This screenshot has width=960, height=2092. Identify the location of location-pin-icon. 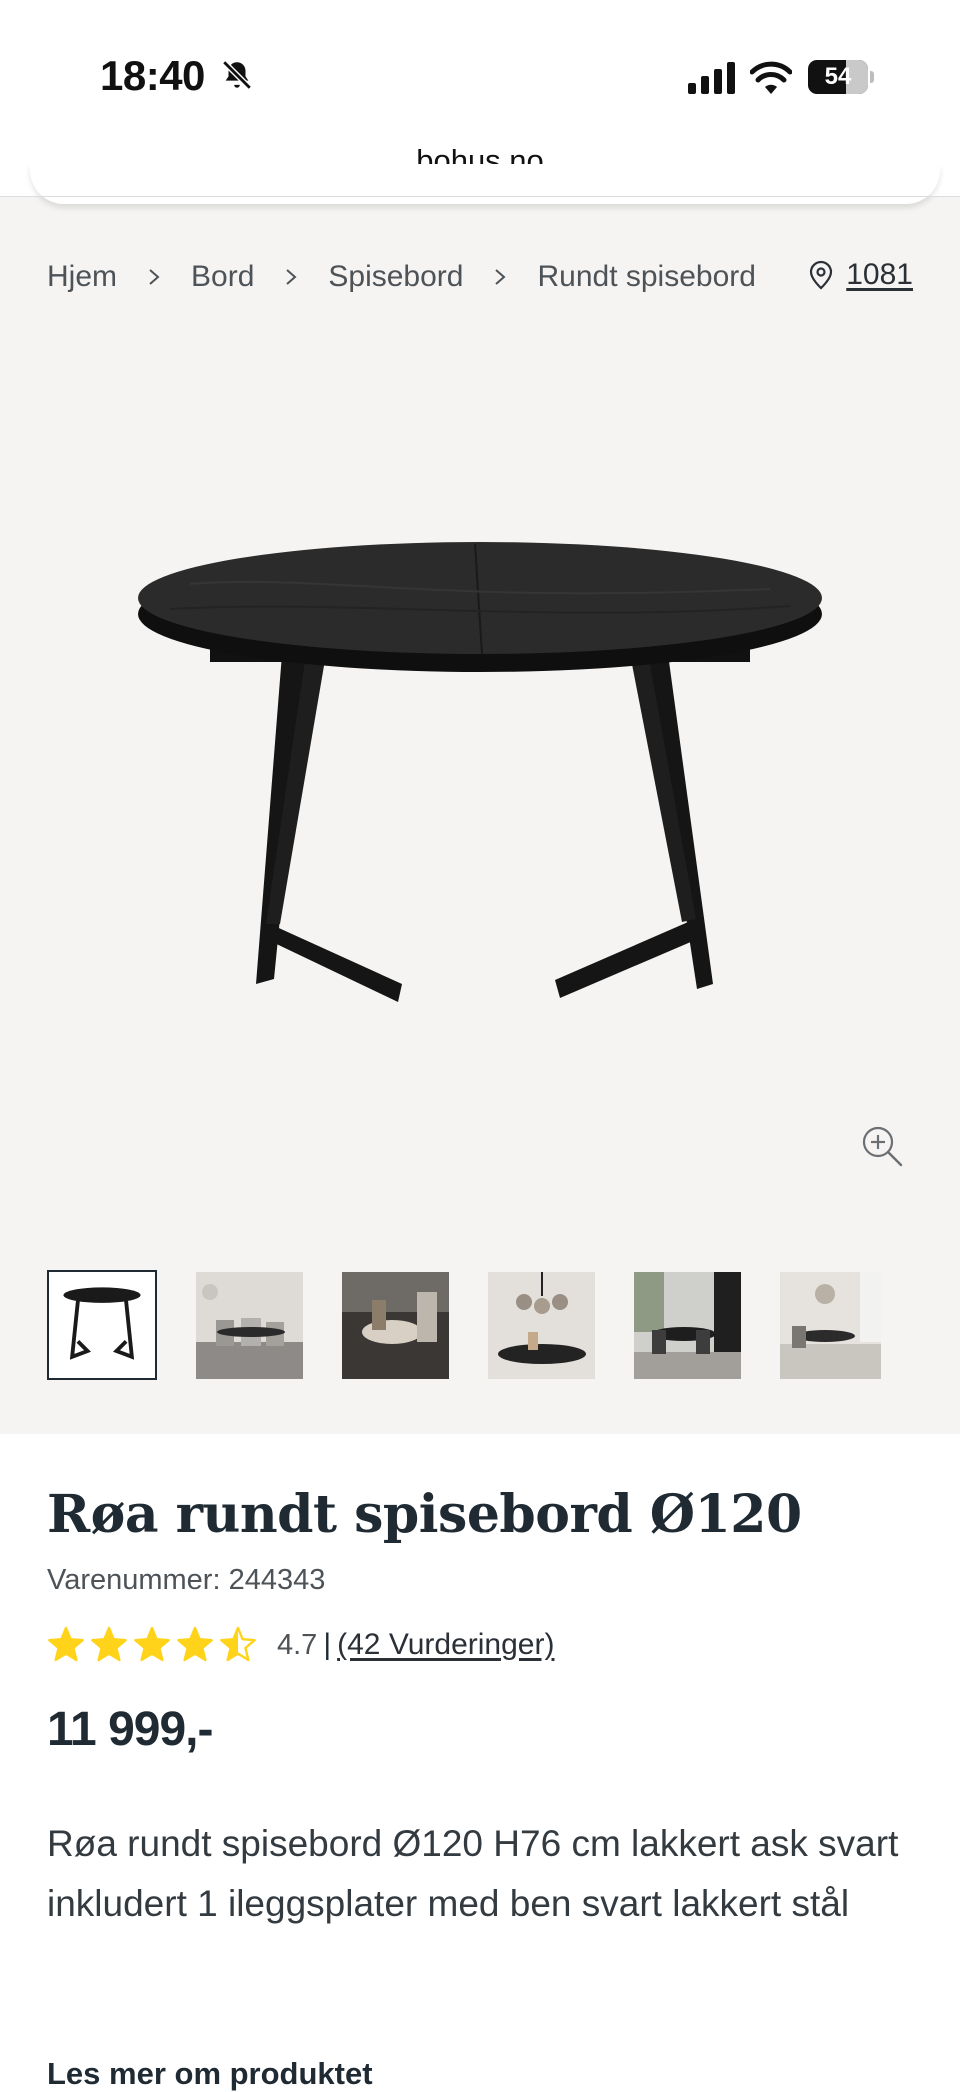
(821, 275).